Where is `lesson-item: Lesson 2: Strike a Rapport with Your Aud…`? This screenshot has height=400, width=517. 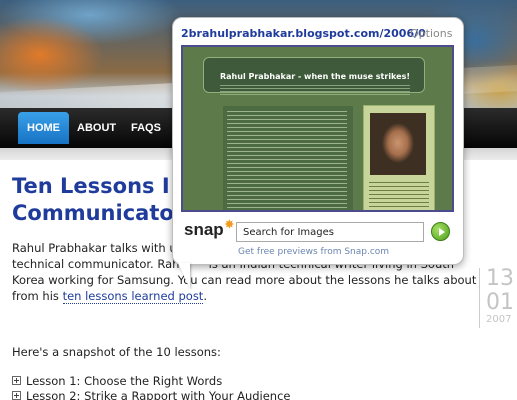 lesson-item: Lesson 2: Strike a Rapport with Your Aud… is located at coordinates (151, 394).